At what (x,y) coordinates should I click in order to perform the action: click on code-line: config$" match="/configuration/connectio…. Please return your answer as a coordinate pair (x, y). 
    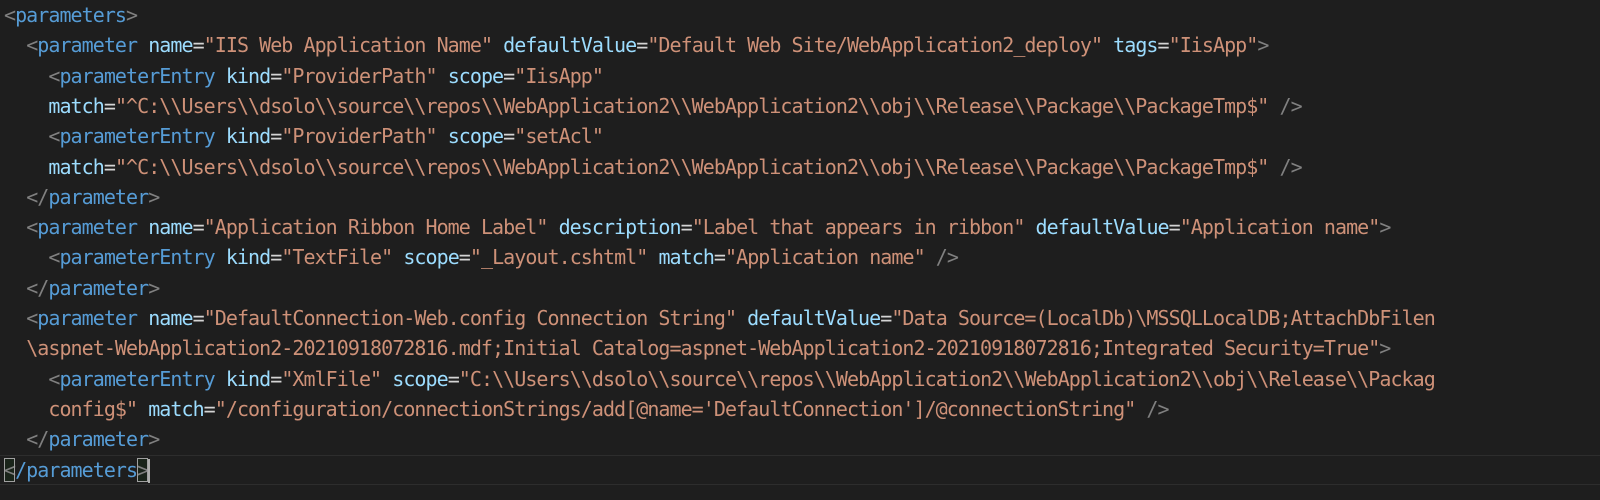
    Looking at the image, I should click on (584, 409).